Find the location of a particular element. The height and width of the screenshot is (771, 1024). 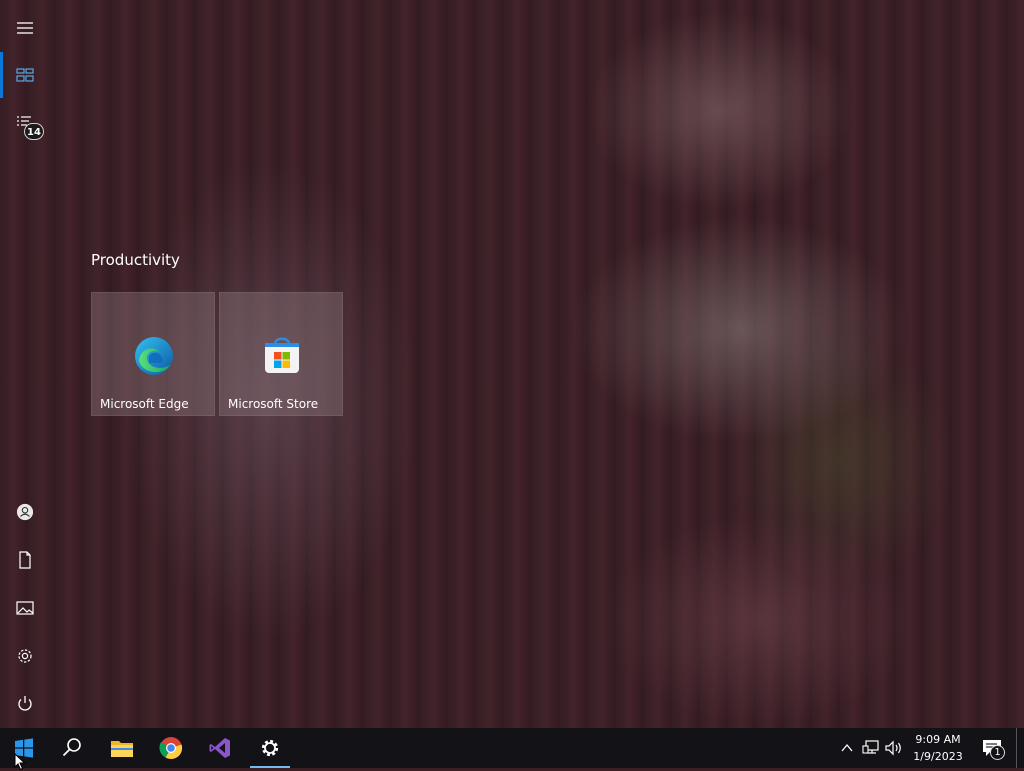

settings-taskbar-button is located at coordinates (270, 748).